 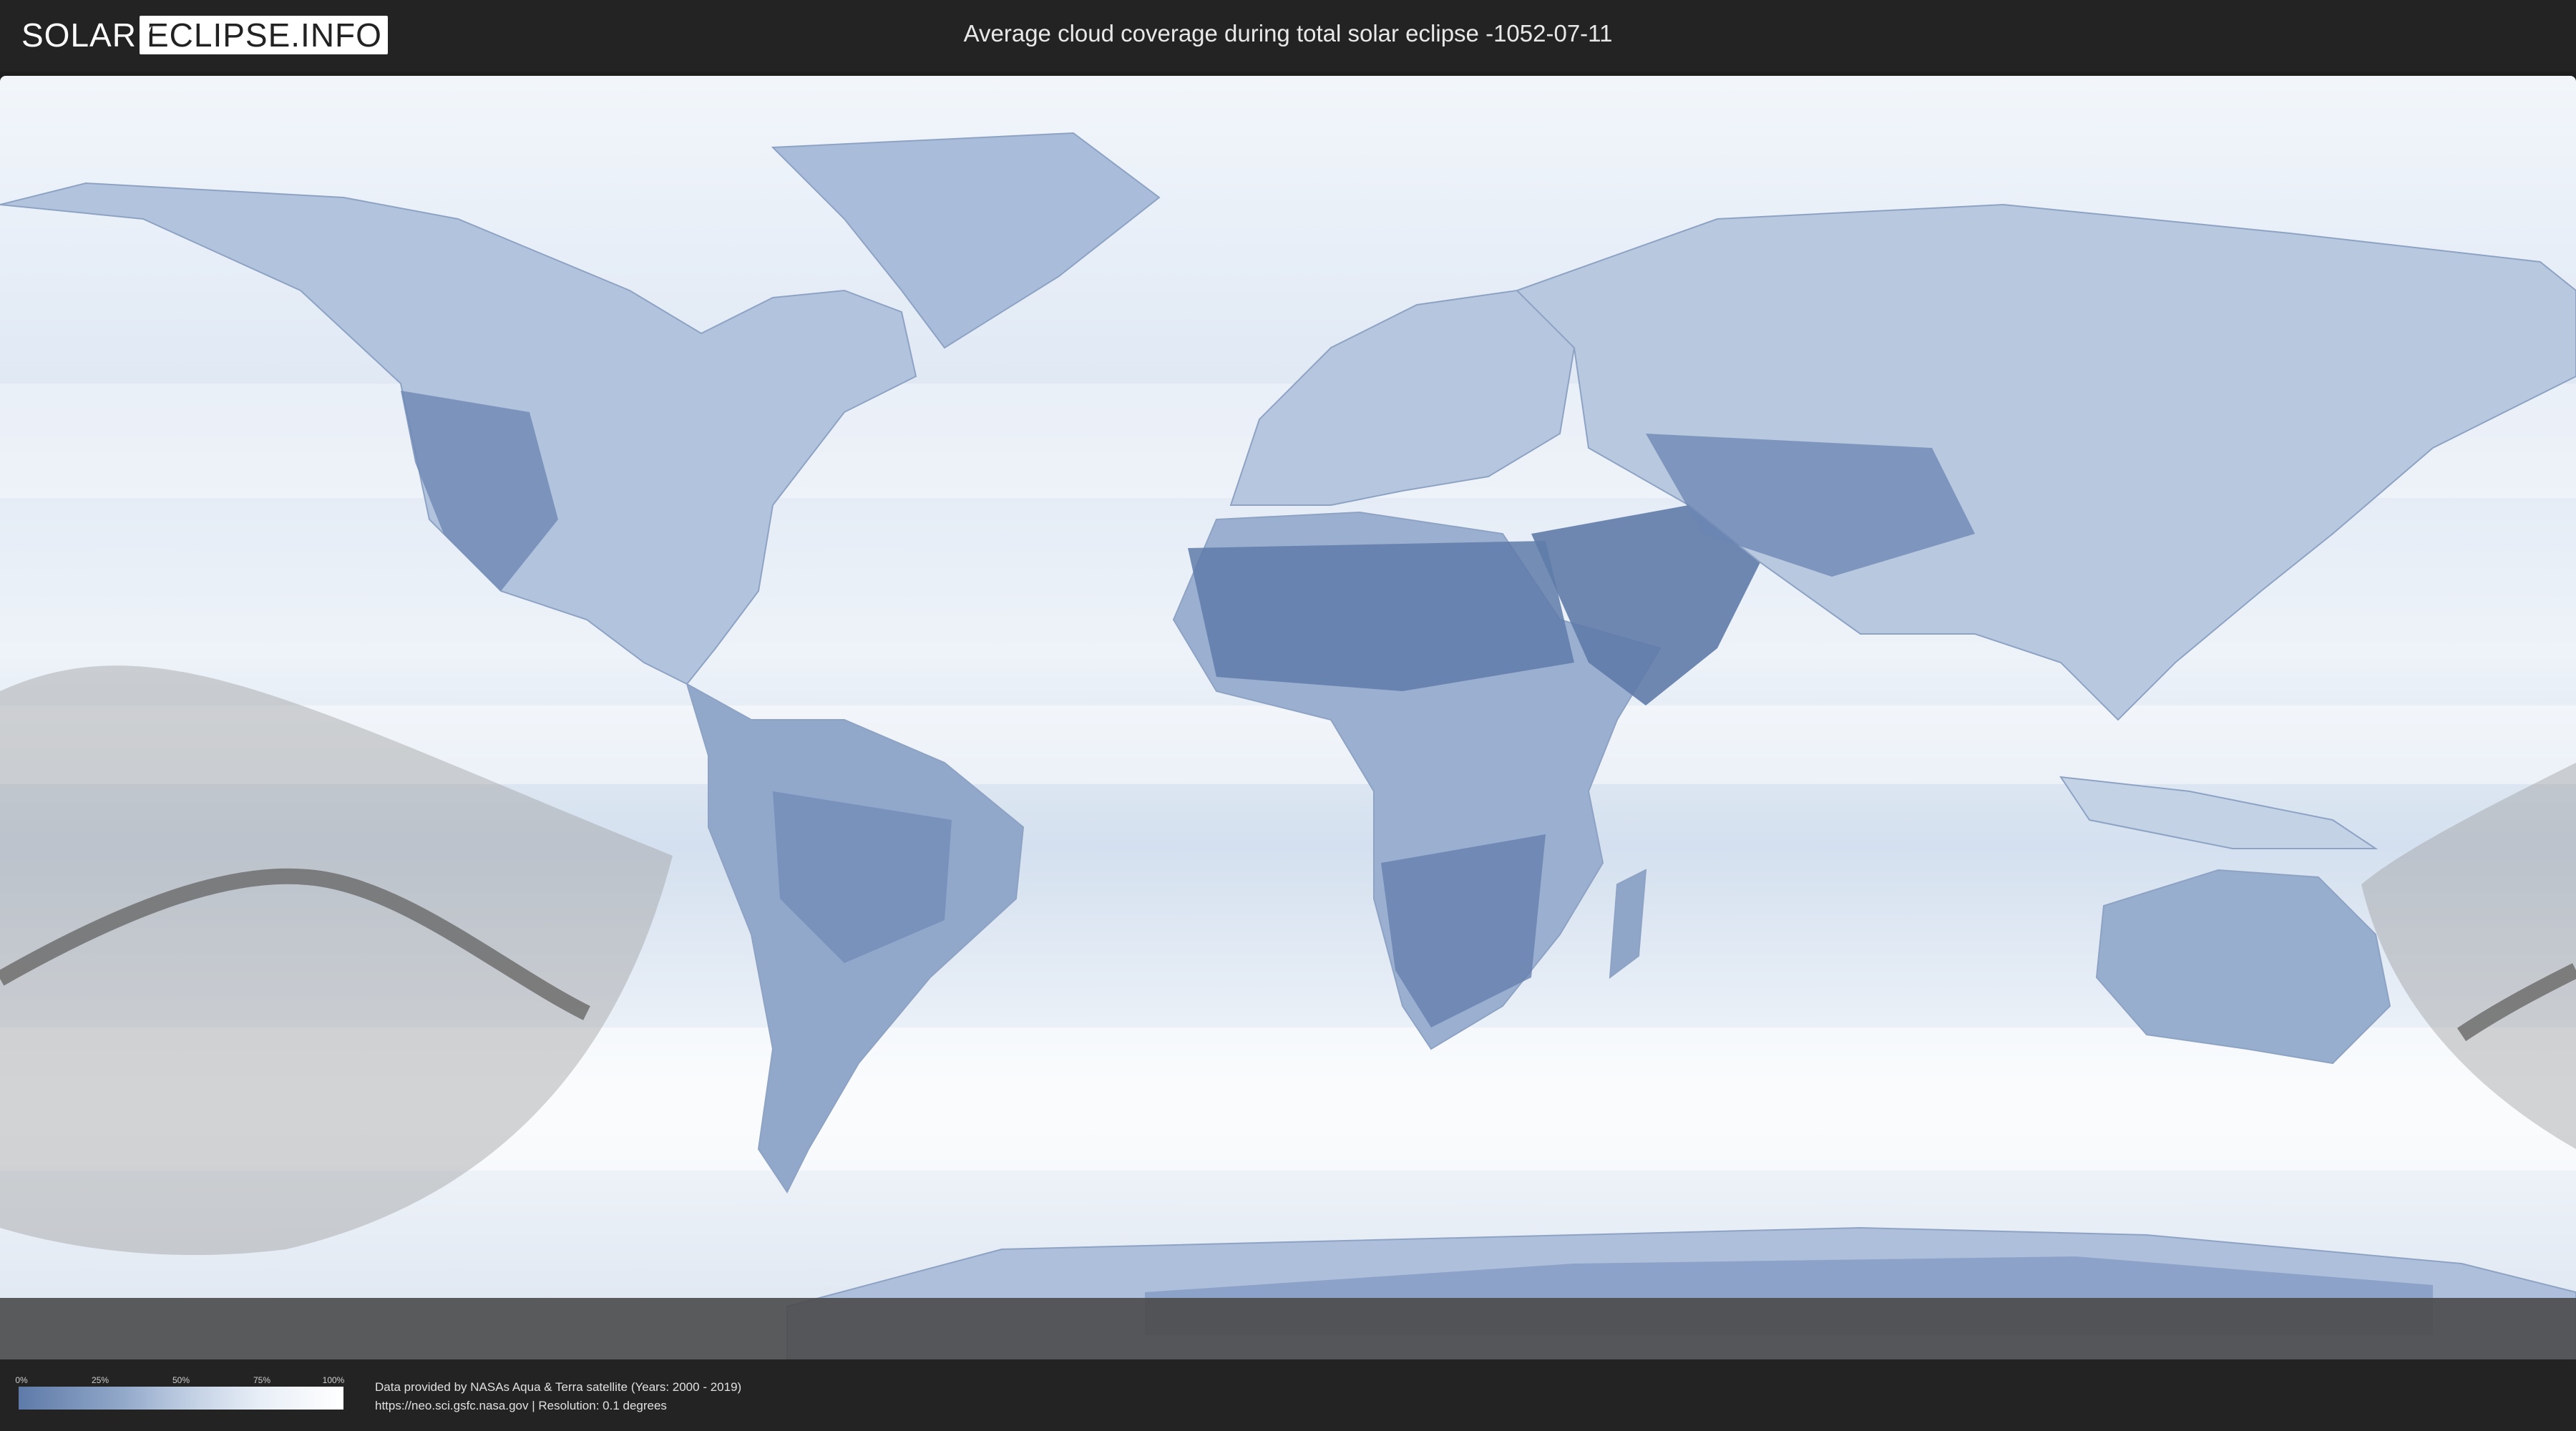 What do you see at coordinates (262, 1380) in the screenshot?
I see `legend-tick: 75%` at bounding box center [262, 1380].